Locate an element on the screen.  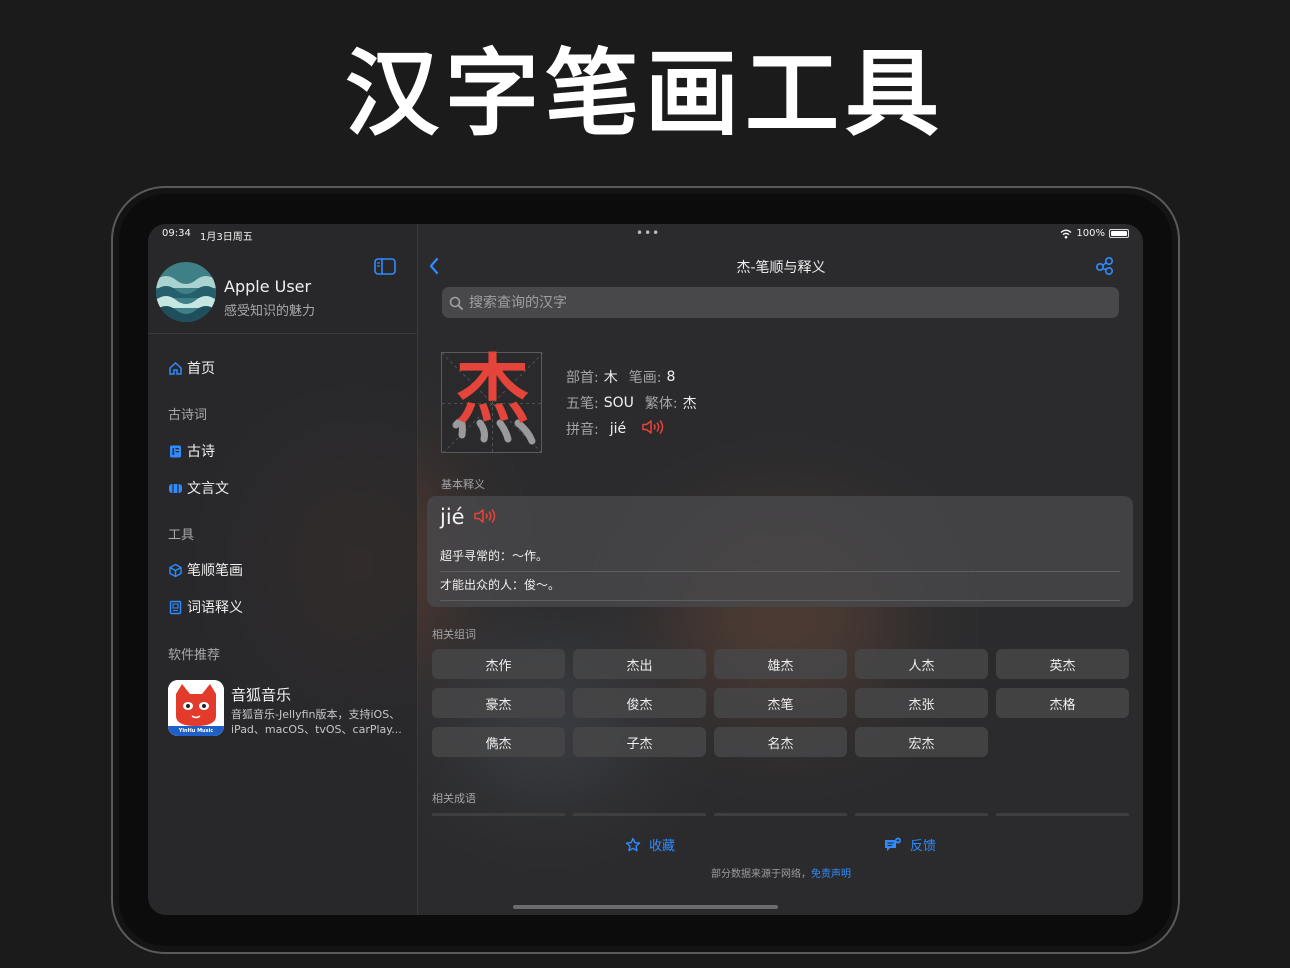
wubi-value: SOU is located at coordinates (618, 403).